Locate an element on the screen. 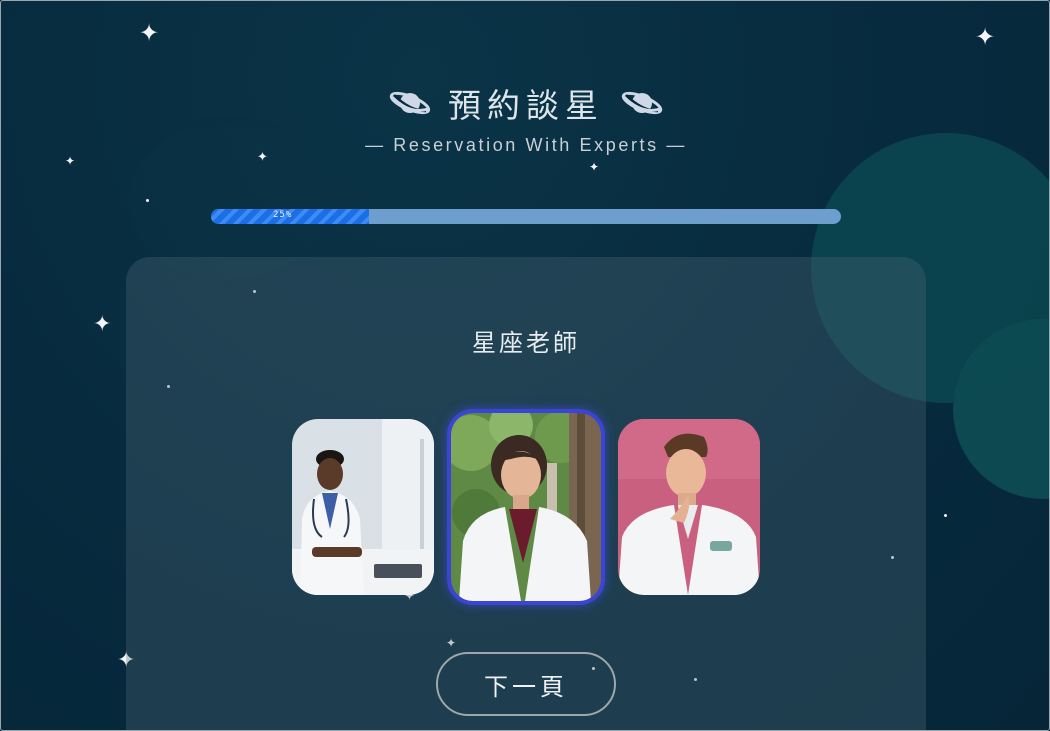 The width and height of the screenshot is (1050, 731). title-row: 預約談星 is located at coordinates (525, 103).